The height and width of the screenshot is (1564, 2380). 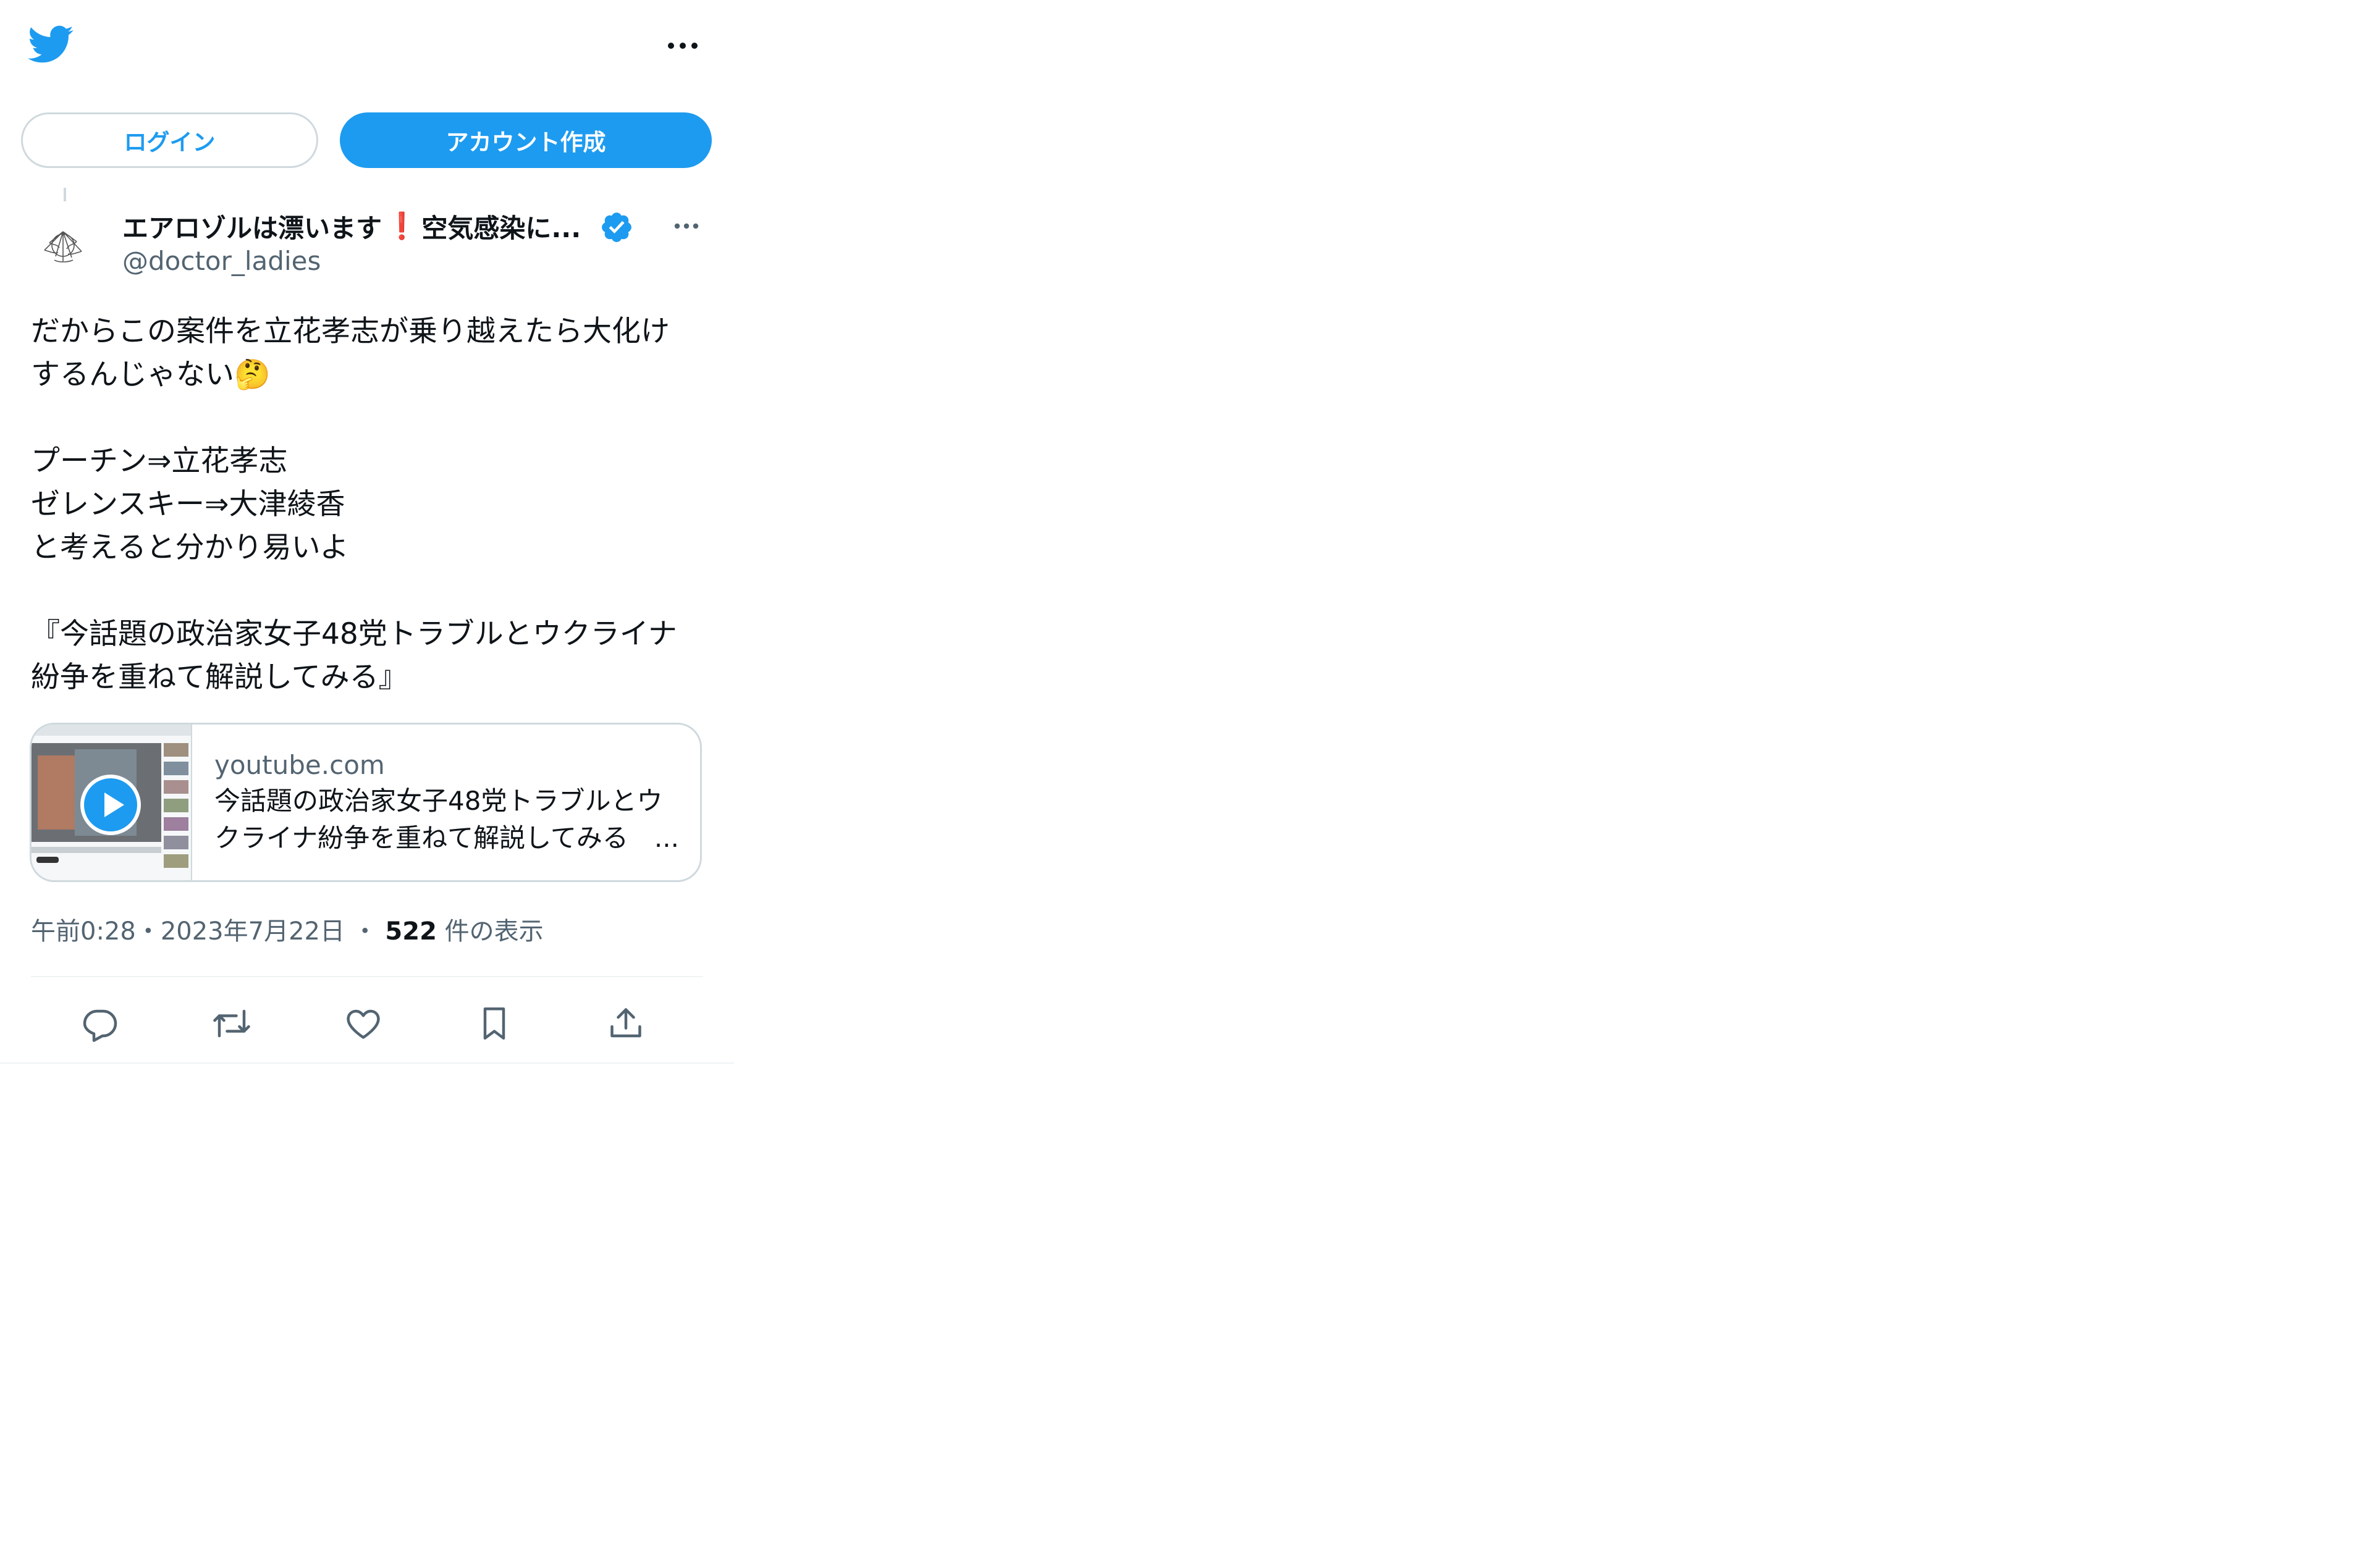 What do you see at coordinates (687, 226) in the screenshot?
I see `tweet-more-icon` at bounding box center [687, 226].